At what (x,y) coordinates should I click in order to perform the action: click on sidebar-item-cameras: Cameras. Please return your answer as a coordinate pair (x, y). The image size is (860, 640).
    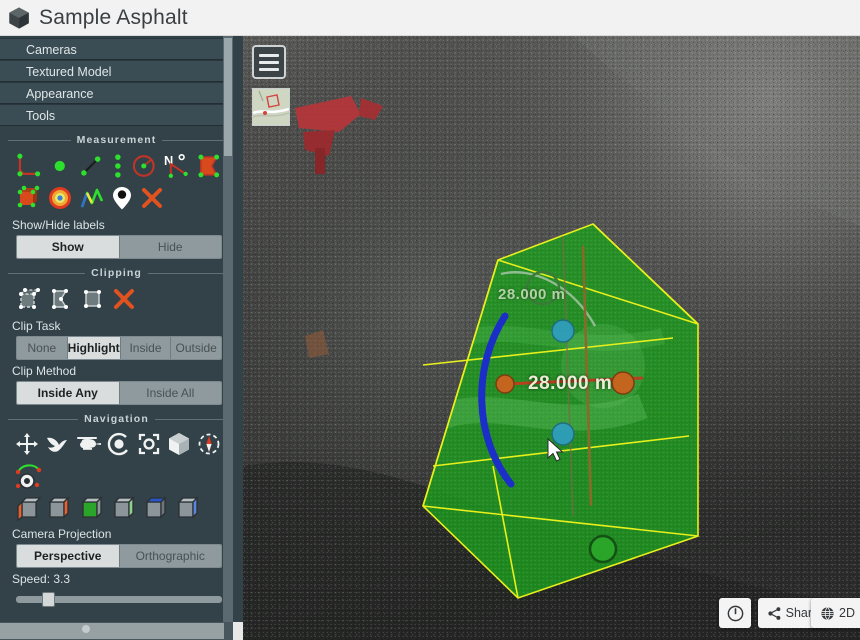
    Looking at the image, I should click on (116, 49).